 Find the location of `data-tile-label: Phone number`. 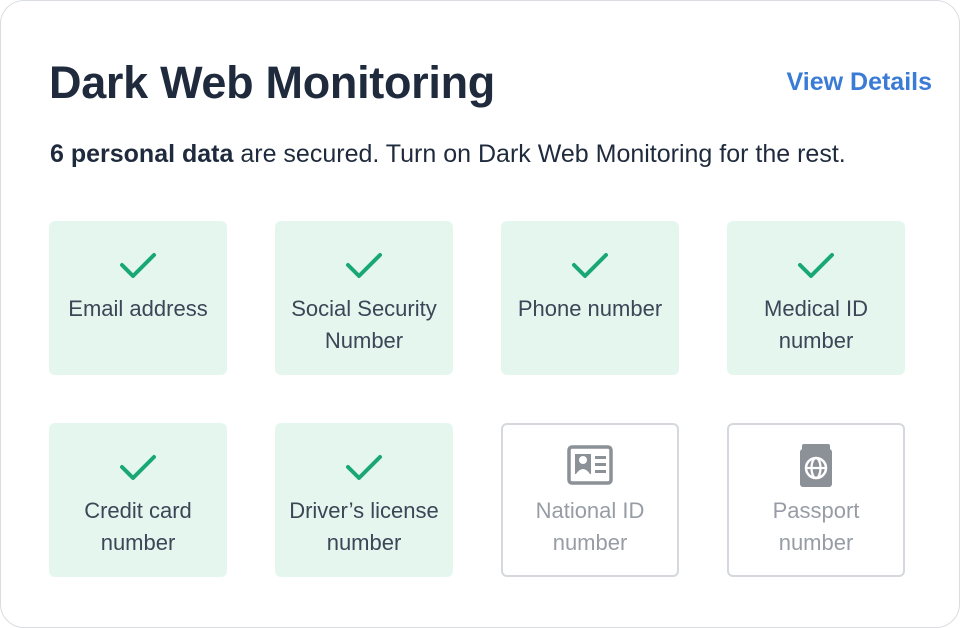

data-tile-label: Phone number is located at coordinates (590, 308).